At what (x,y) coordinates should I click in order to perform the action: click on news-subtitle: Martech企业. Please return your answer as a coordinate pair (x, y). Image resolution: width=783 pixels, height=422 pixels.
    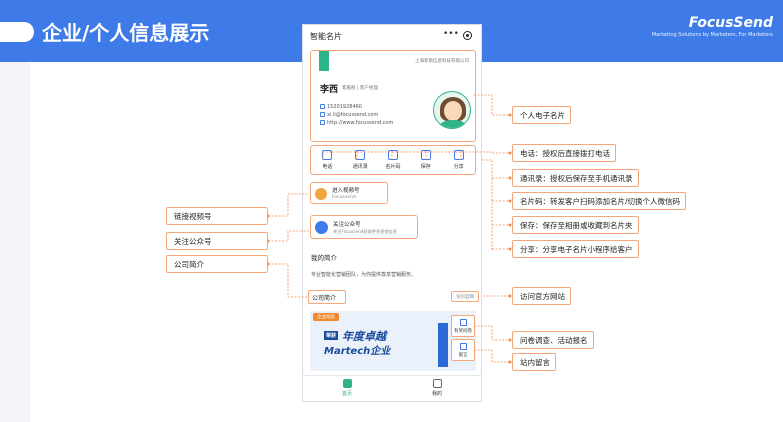
    Looking at the image, I should click on (357, 351).